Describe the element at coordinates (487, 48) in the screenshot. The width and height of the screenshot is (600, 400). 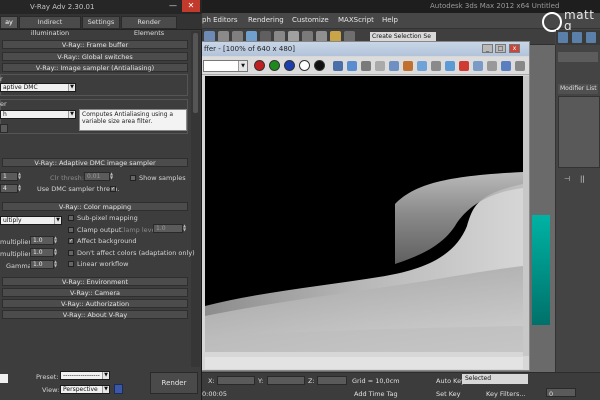
I see `minimize-button: _` at that location.